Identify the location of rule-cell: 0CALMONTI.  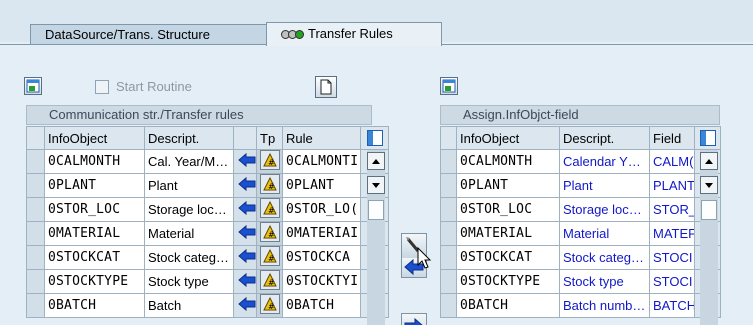
(321, 161).